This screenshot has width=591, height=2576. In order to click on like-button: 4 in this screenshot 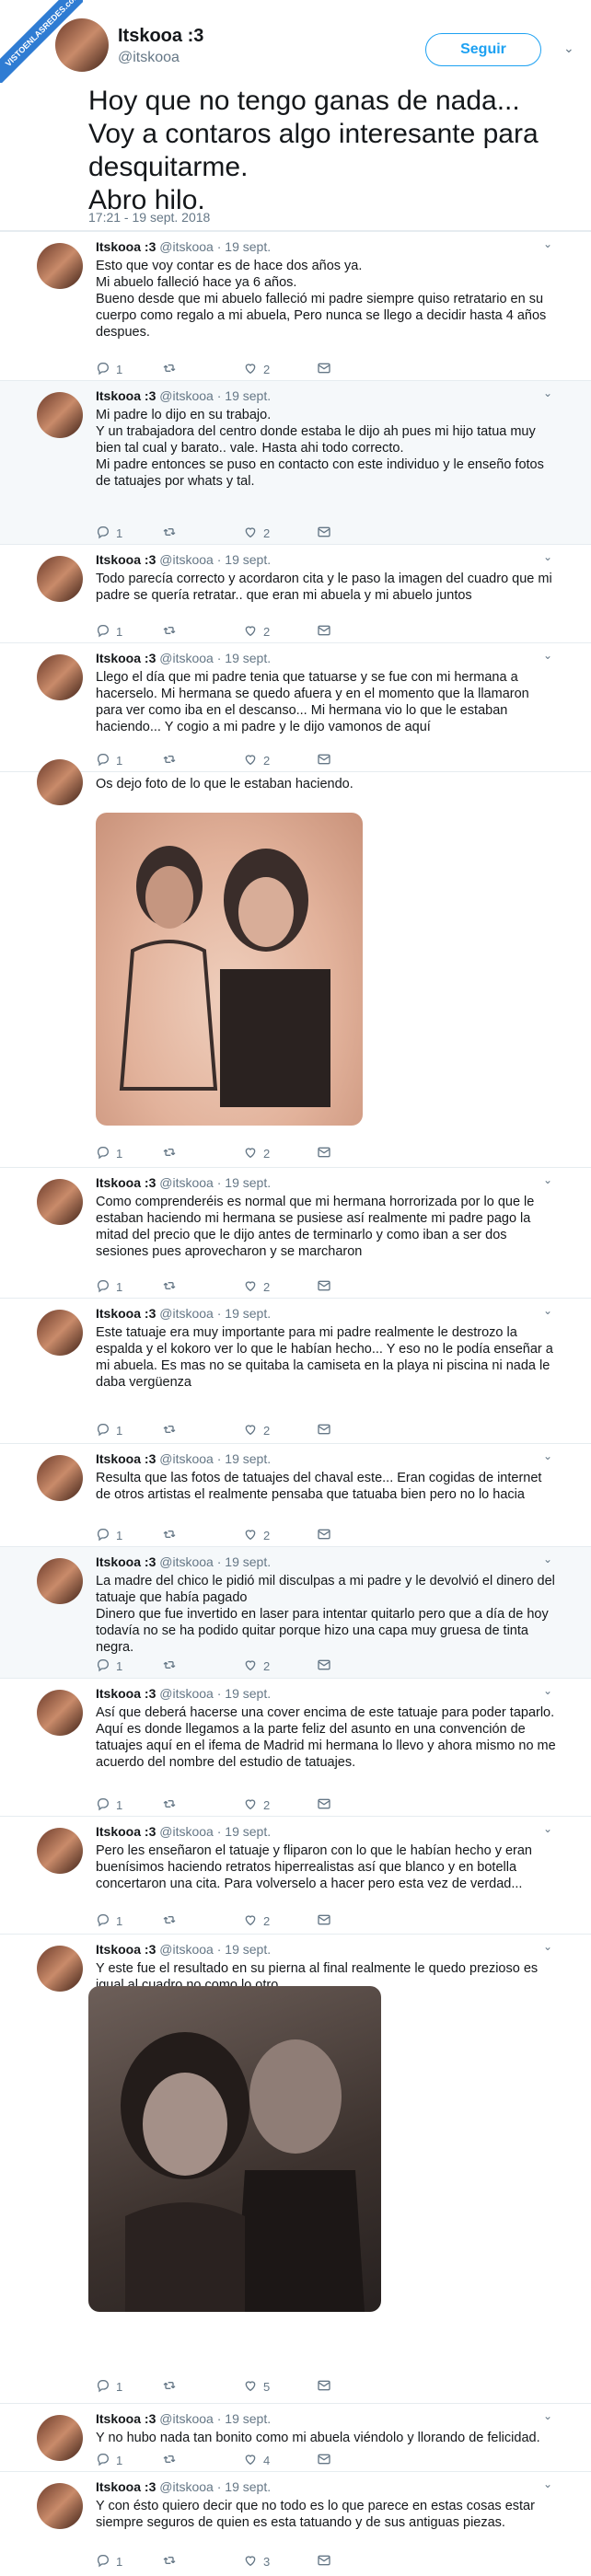, I will do `click(256, 2461)`.